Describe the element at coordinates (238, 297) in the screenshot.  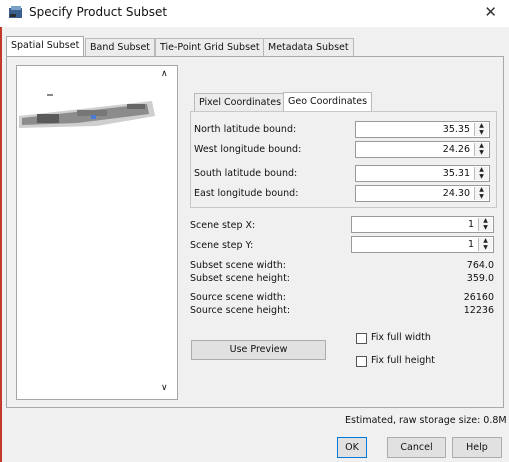
I see `source-width-label: Source scene width:` at that location.